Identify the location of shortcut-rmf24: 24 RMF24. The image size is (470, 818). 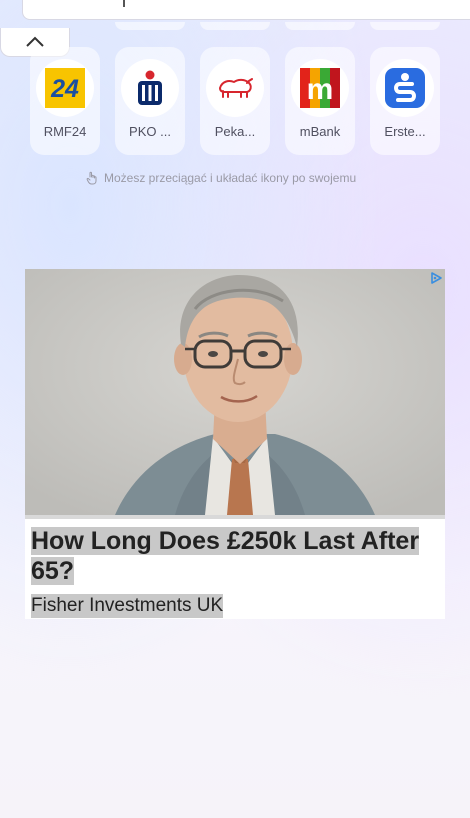
(65, 101).